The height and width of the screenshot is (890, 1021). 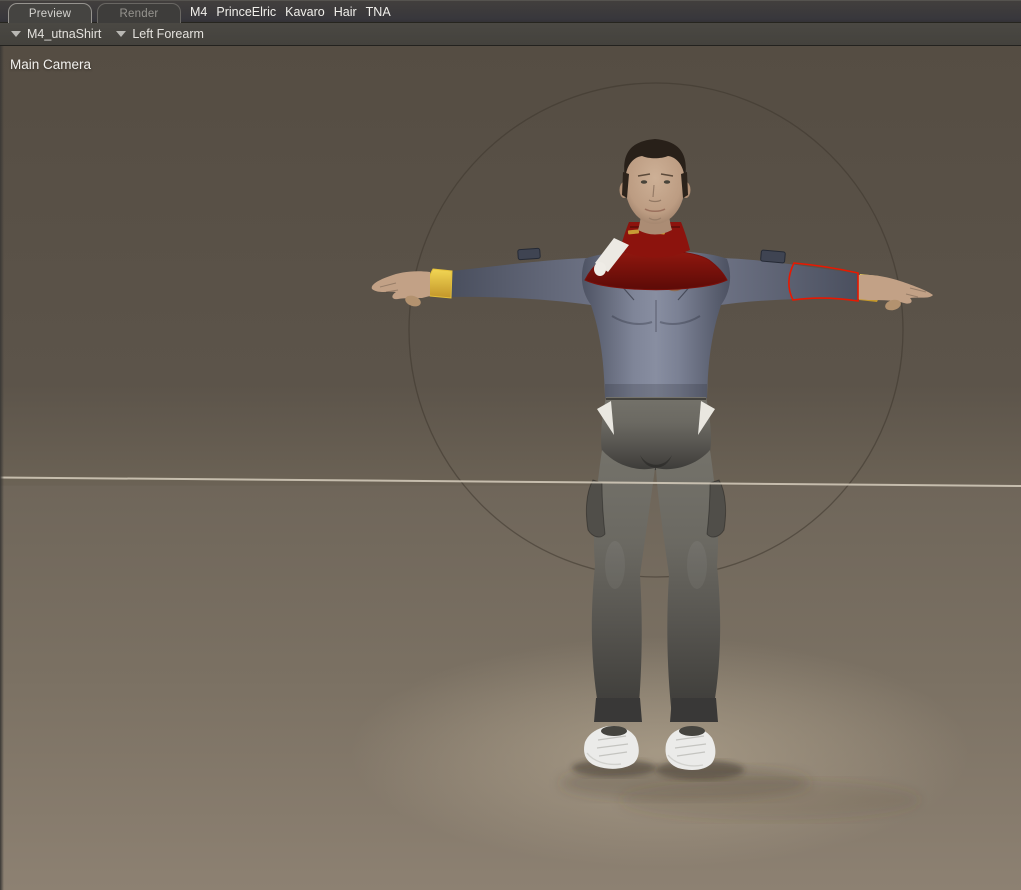 I want to click on hip, so click(x=656, y=434).